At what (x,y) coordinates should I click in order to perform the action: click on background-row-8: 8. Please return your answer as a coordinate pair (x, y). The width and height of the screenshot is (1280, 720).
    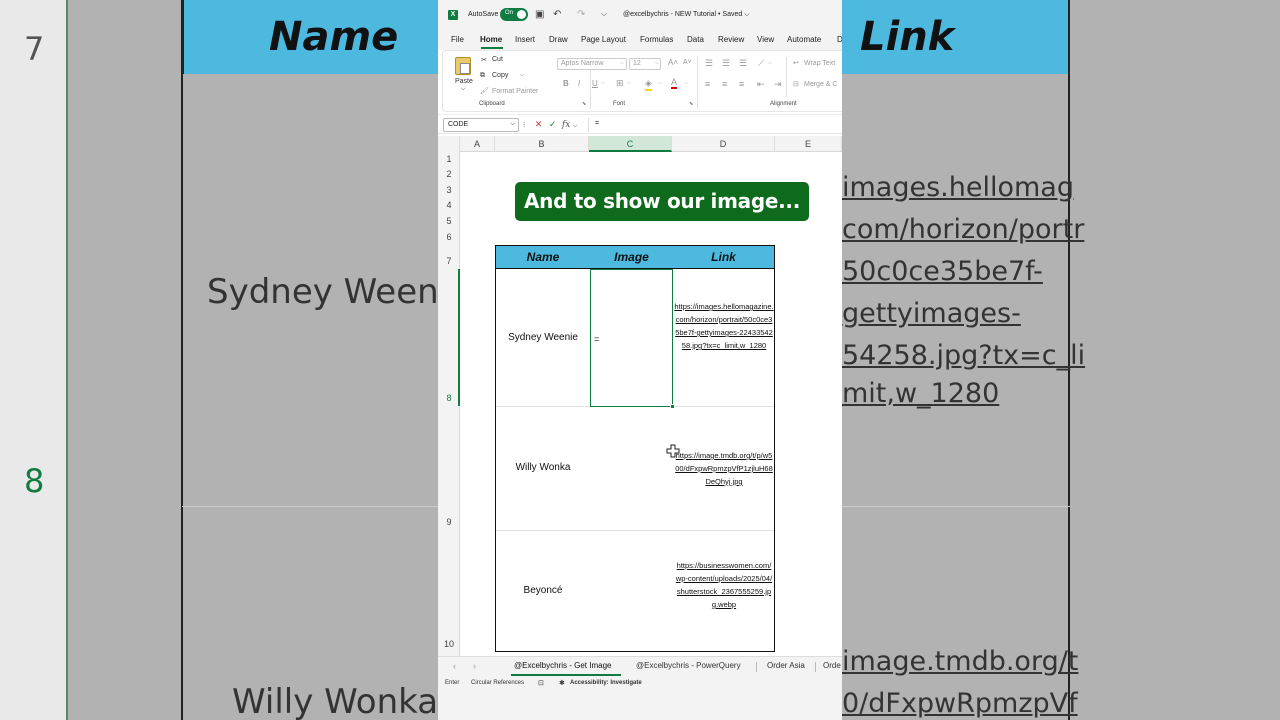
    Looking at the image, I should click on (34, 481).